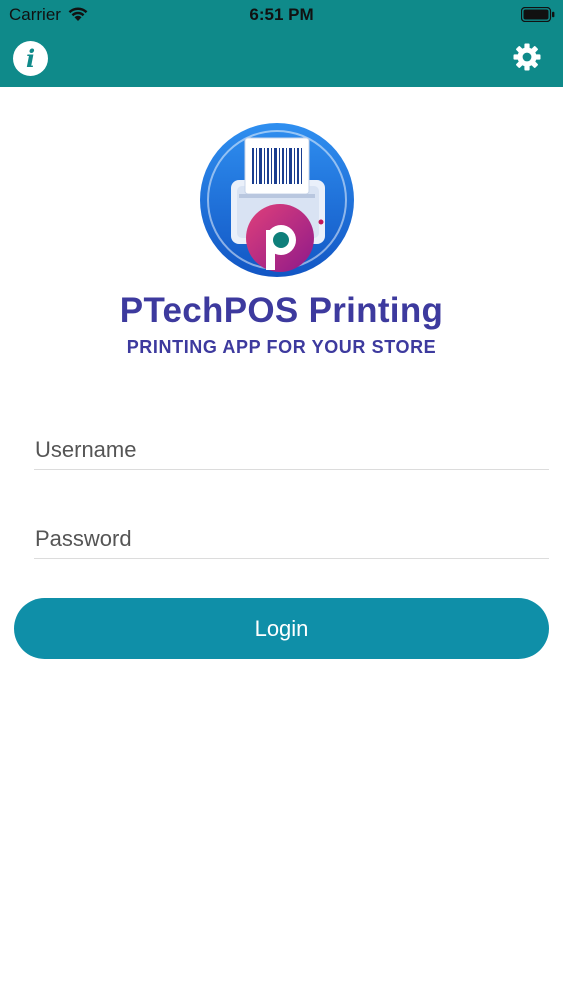 The width and height of the screenshot is (563, 1000). I want to click on username-field, so click(291, 452).